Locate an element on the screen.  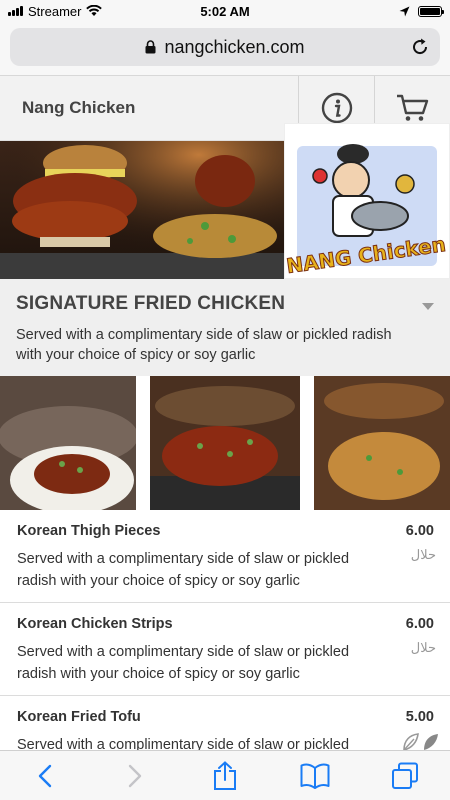
item-price: 5.00 is located at coordinates (419, 717).